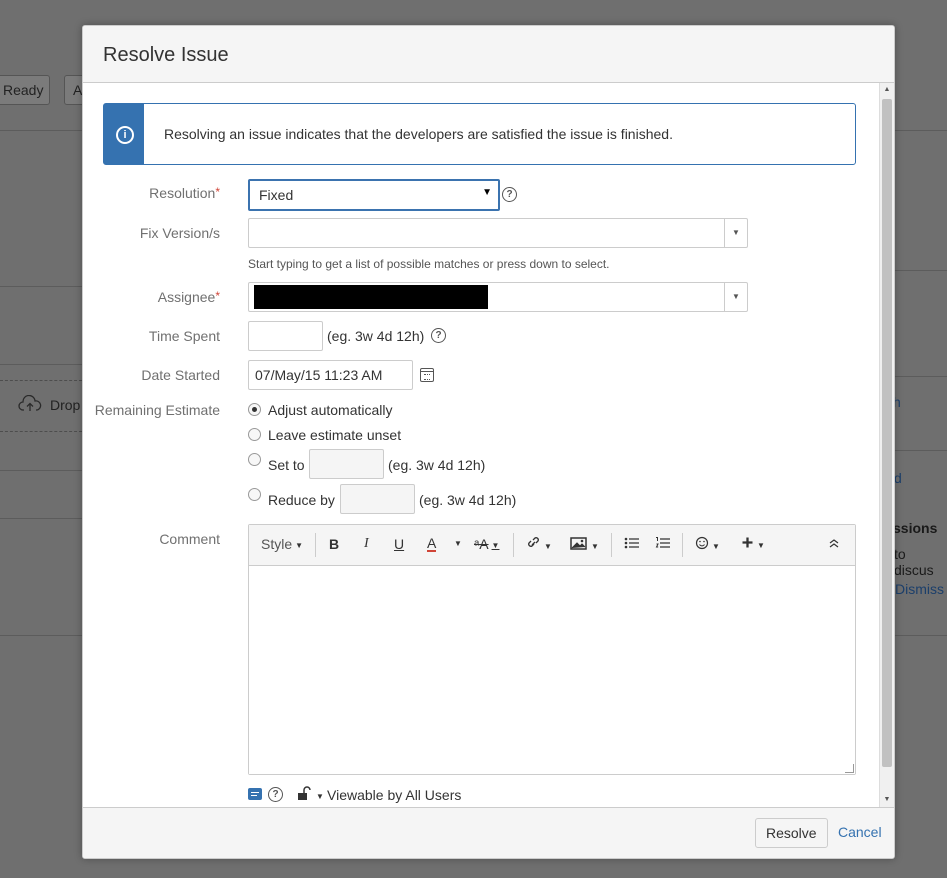 Image resolution: width=947 pixels, height=878 pixels. I want to click on bullet-list-button, so click(632, 544).